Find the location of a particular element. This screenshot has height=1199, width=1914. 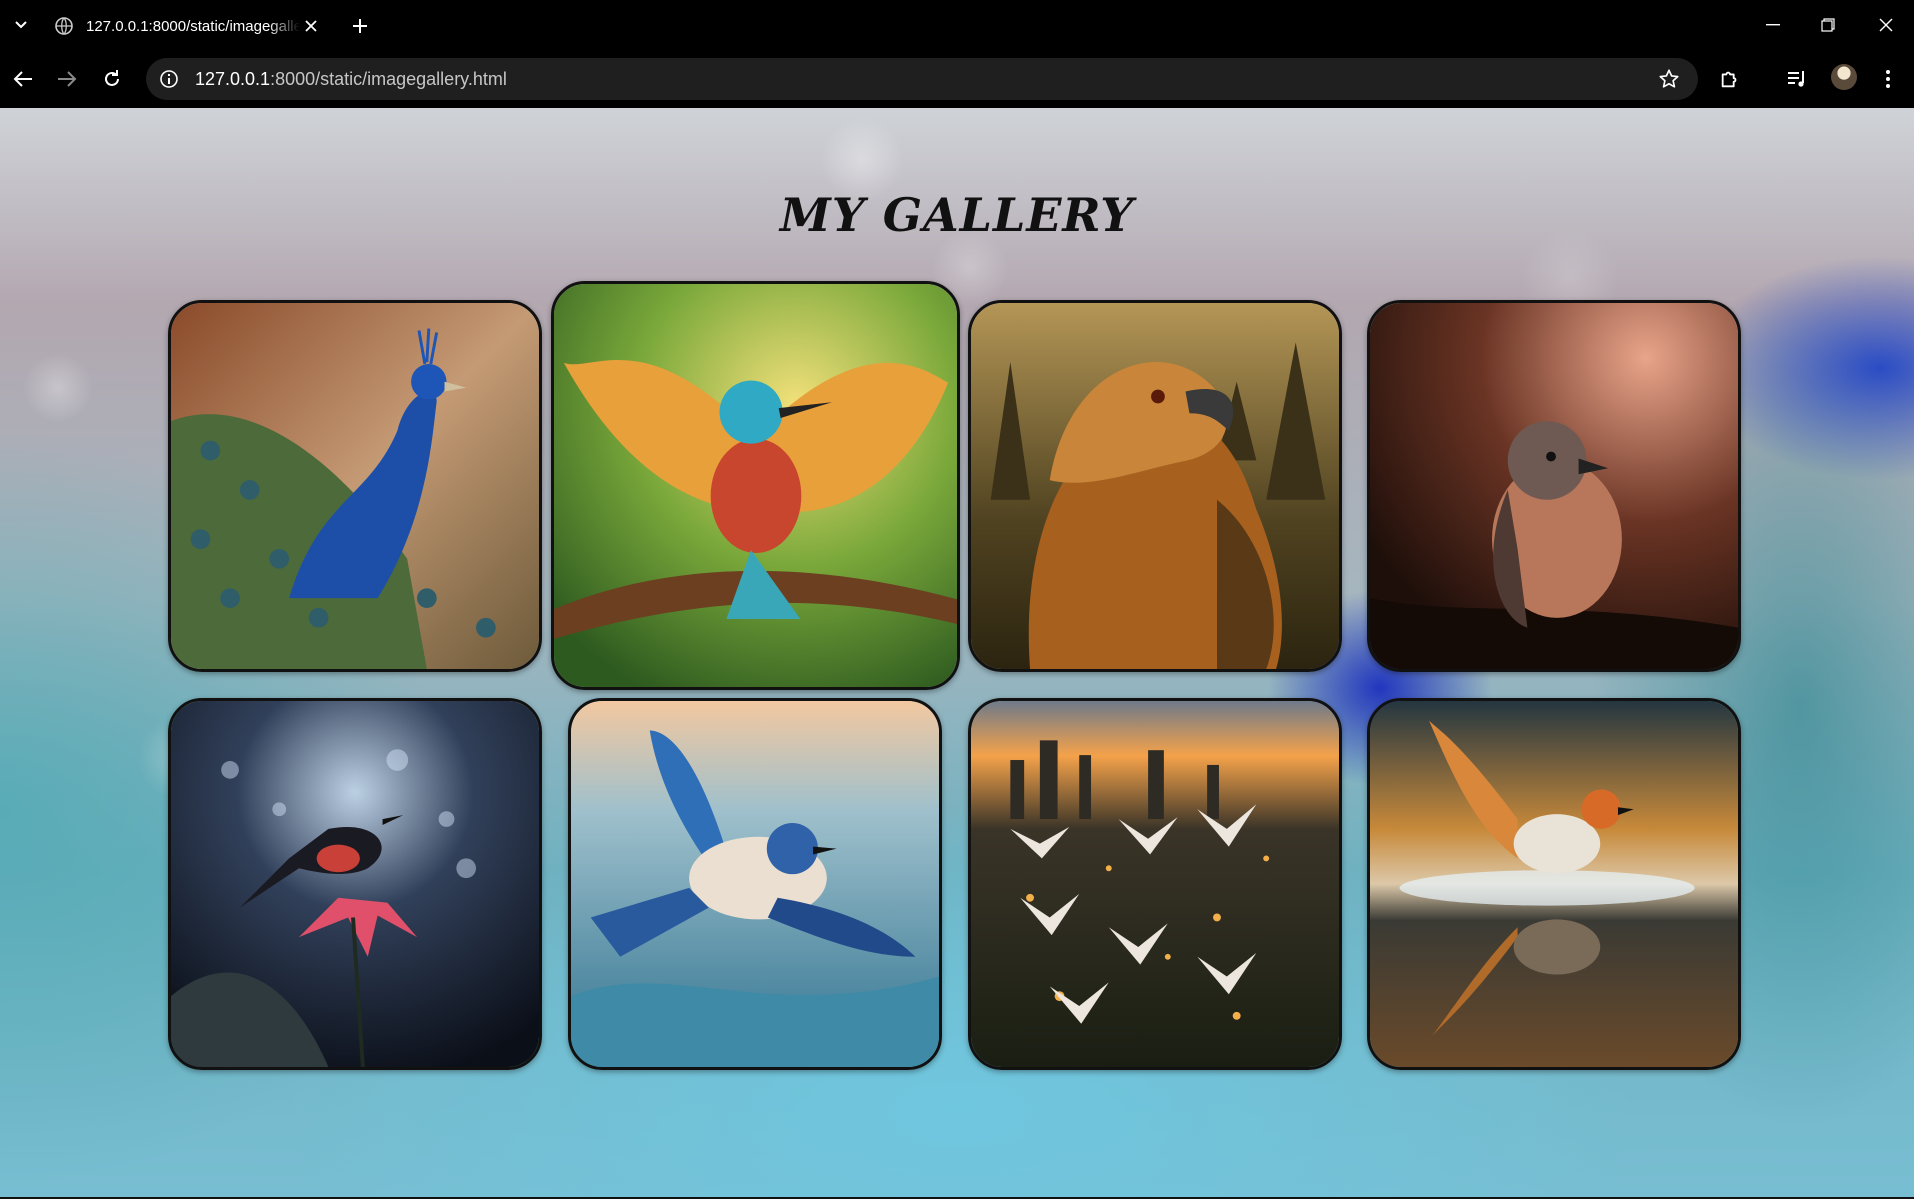

bird-splashing-water-image is located at coordinates (1554, 884).